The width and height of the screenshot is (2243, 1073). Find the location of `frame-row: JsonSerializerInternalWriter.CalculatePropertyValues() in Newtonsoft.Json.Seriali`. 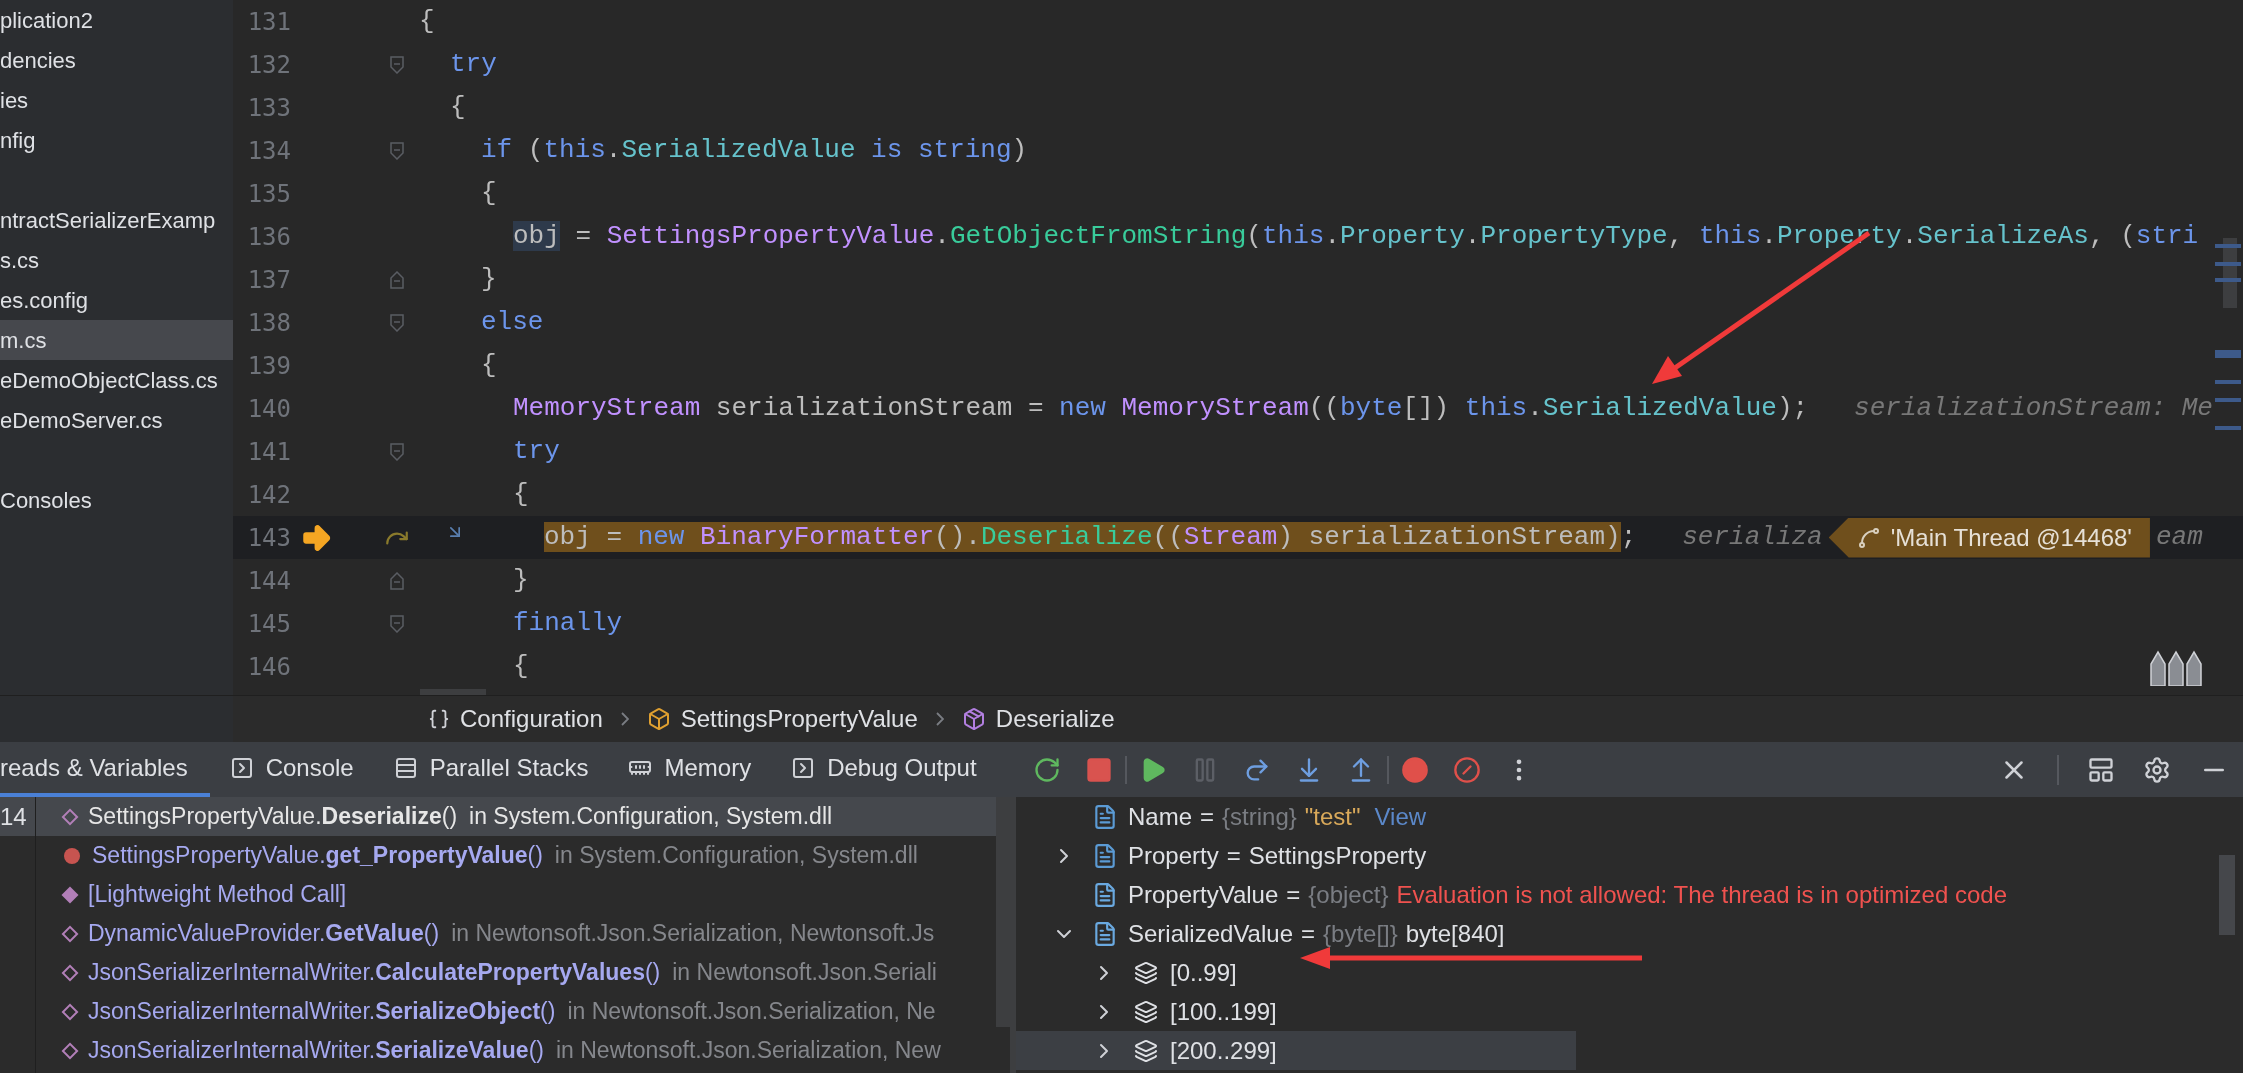

frame-row: JsonSerializerInternalWriter.CalculatePropertyValues() in Newtonsoft.Json.Seriali is located at coordinates (516, 972).